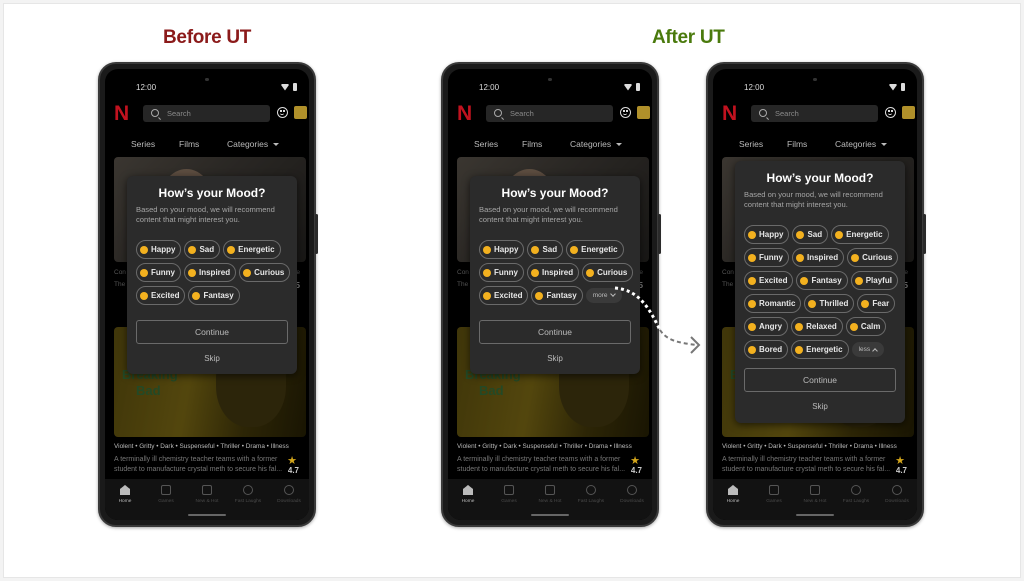  I want to click on gamepad-icon, so click(509, 490).